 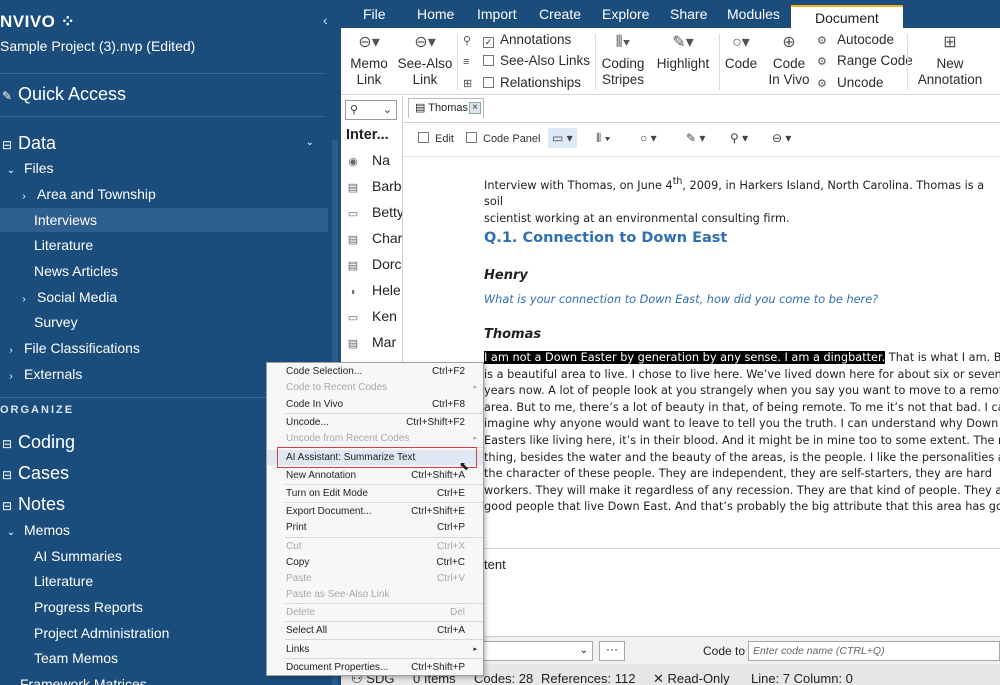 What do you see at coordinates (950, 59) in the screenshot?
I see `new-annotation-button: ⊞ New Annotation` at bounding box center [950, 59].